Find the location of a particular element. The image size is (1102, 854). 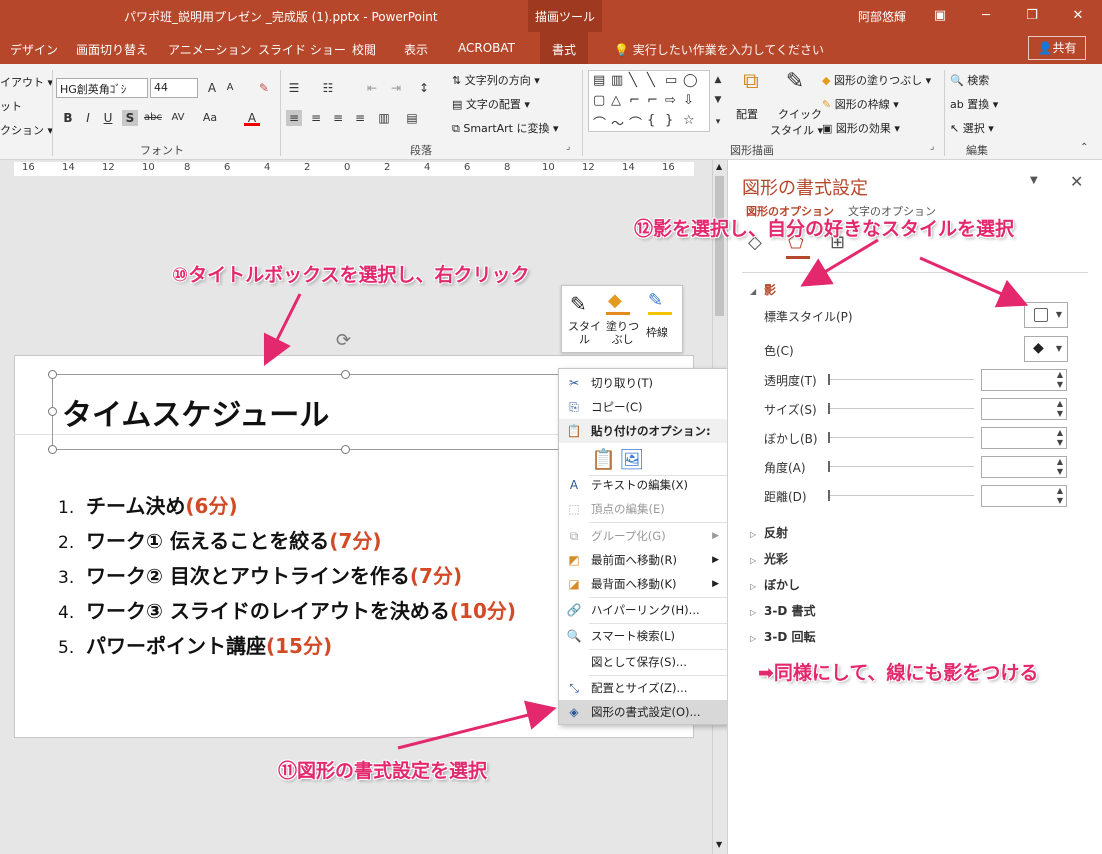

annotation-note: ➡同様にして、線にも影をつける is located at coordinates (898, 673).